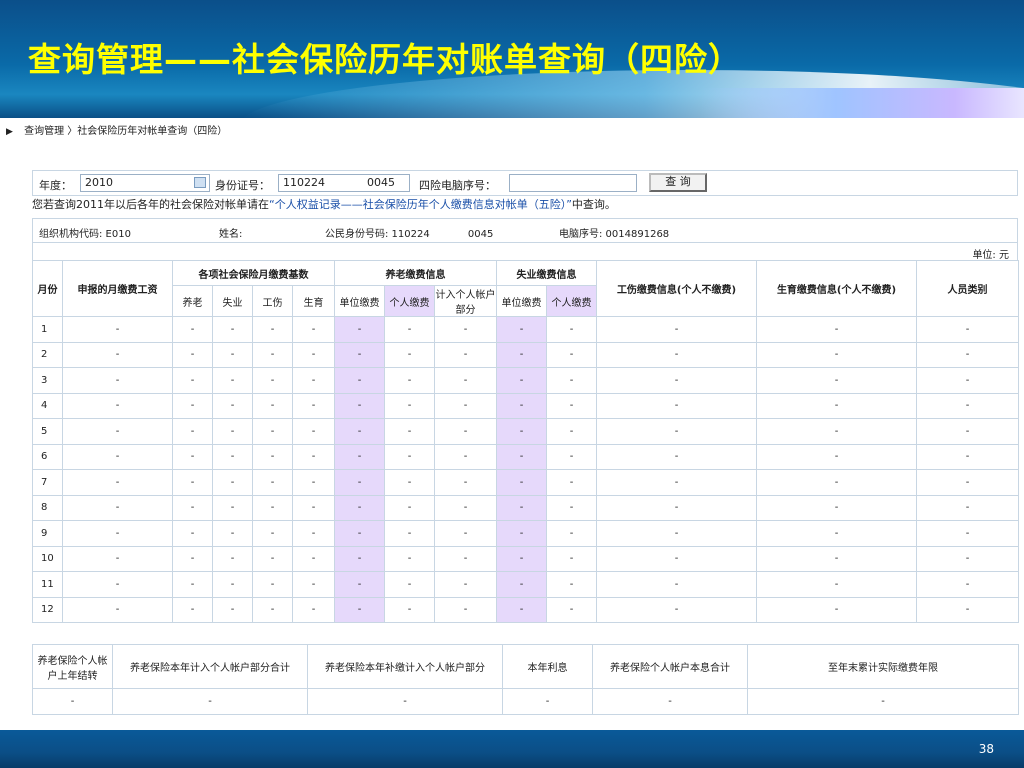 The width and height of the screenshot is (1024, 768). What do you see at coordinates (883, 666) in the screenshot?
I see `summary-head-years: 至年末累计实际缴费年限` at bounding box center [883, 666].